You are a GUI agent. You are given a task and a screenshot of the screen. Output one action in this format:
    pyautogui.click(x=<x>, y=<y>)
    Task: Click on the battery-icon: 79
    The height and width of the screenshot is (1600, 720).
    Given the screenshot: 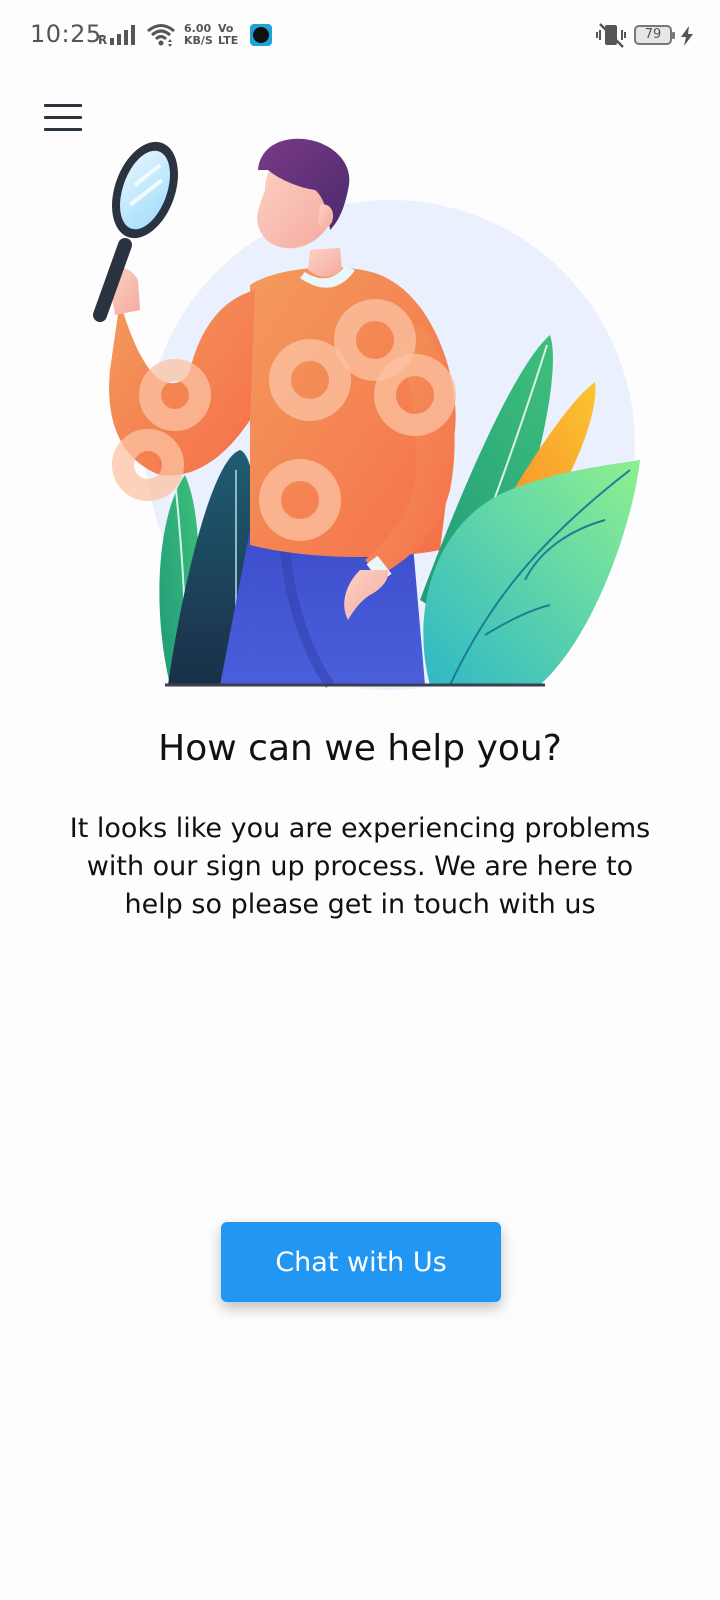 What is the action you would take?
    pyautogui.click(x=654, y=35)
    